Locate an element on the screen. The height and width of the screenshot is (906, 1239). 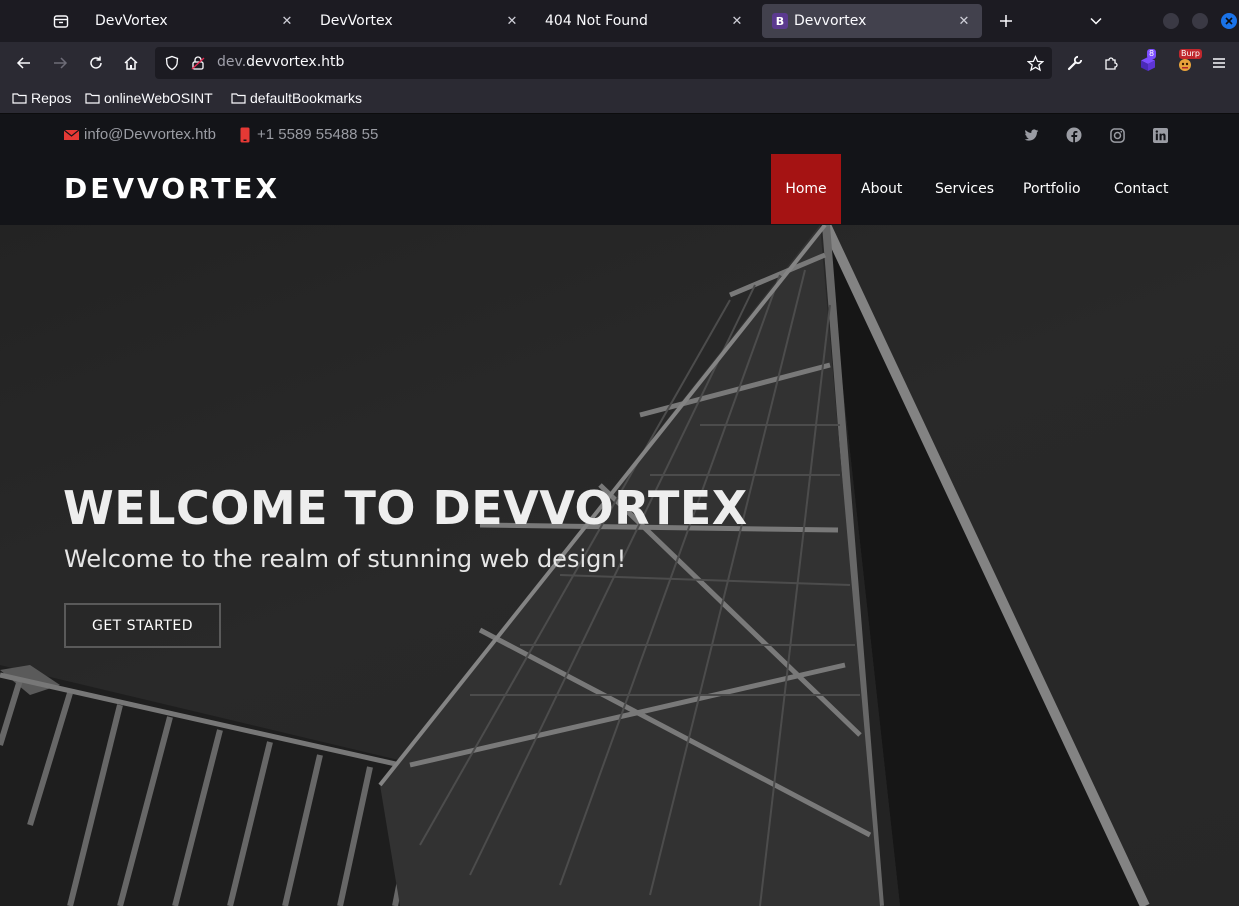
firefox-view-icon is located at coordinates (61, 21).